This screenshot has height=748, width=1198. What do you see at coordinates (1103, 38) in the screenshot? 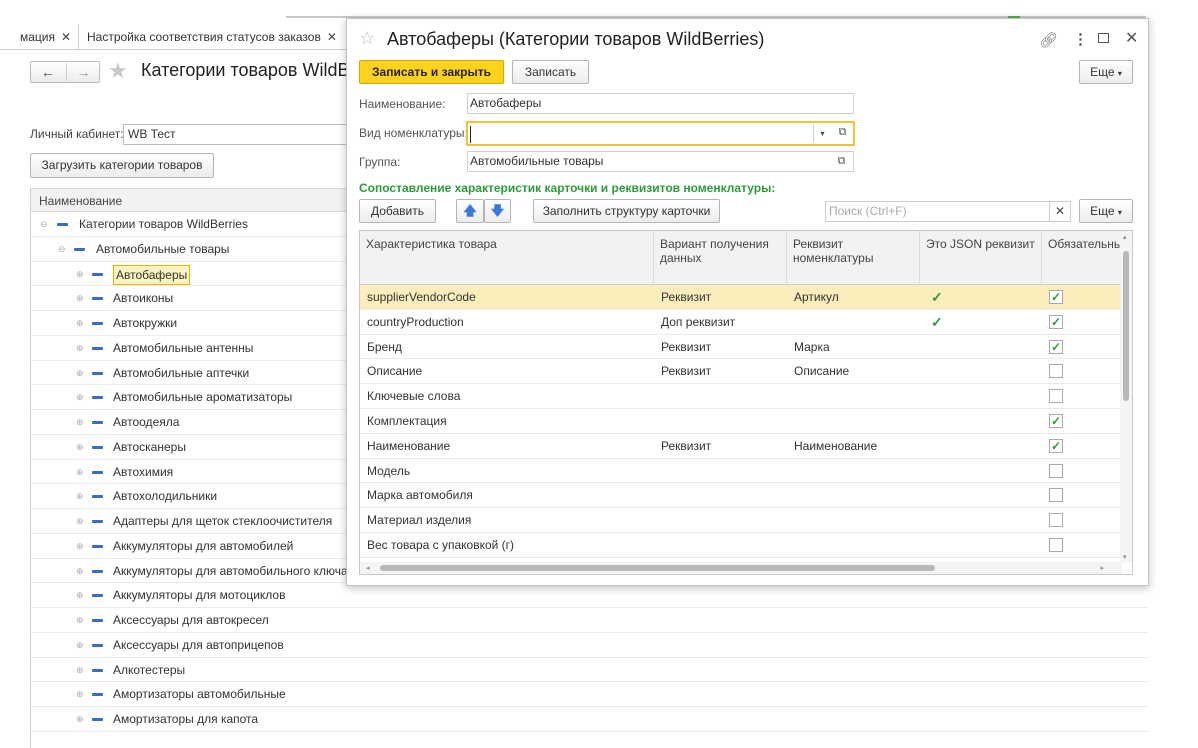
I see `maximize-icon` at bounding box center [1103, 38].